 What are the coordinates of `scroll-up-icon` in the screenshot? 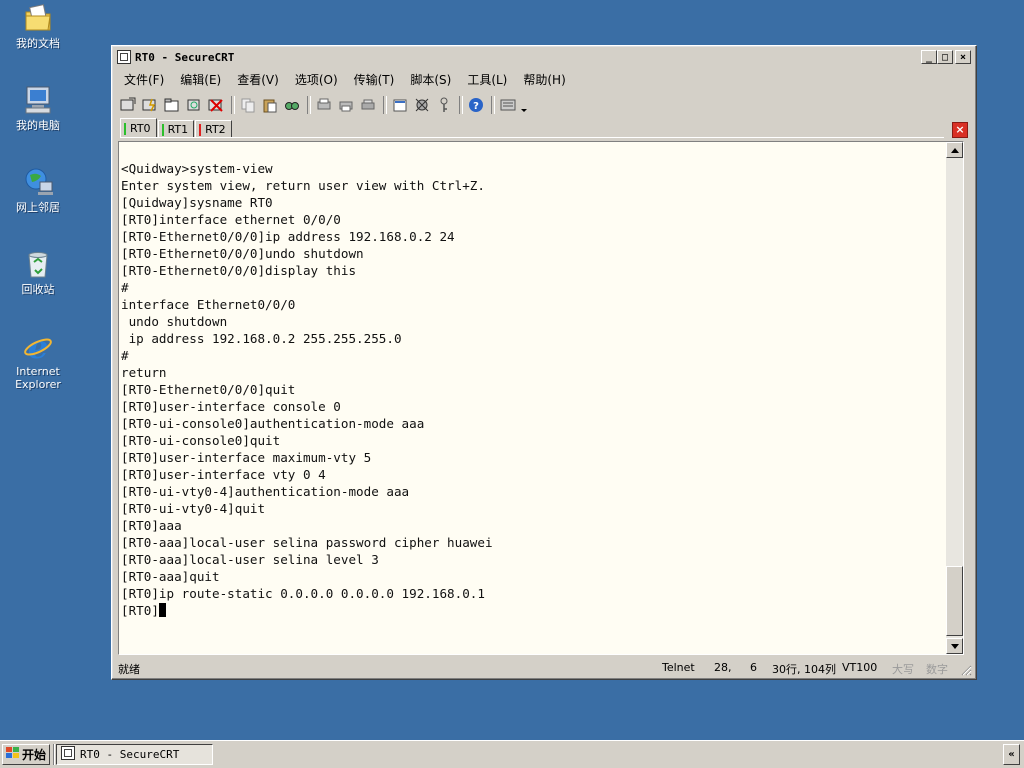 It's located at (954, 150).